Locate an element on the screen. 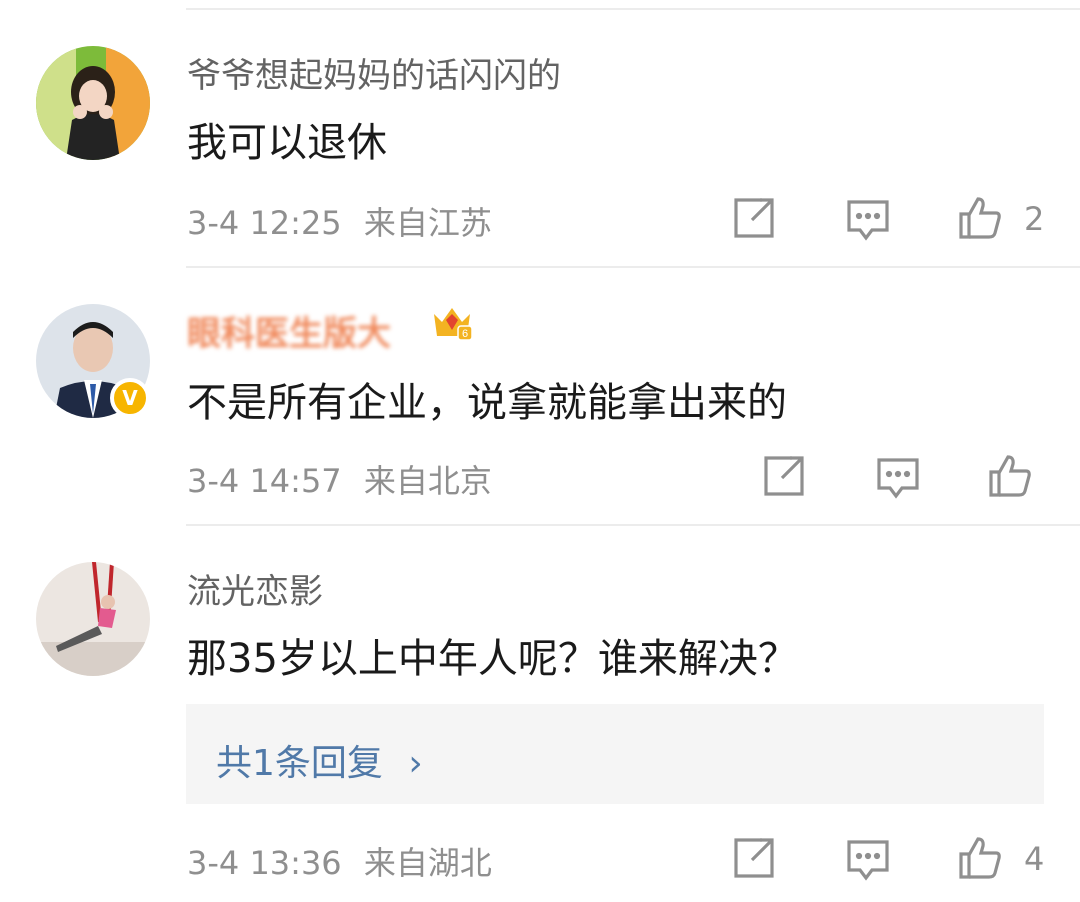 Image resolution: width=1080 pixels, height=902 pixels. comment-meta: 3-4 12:25 来自江苏 is located at coordinates (339, 221).